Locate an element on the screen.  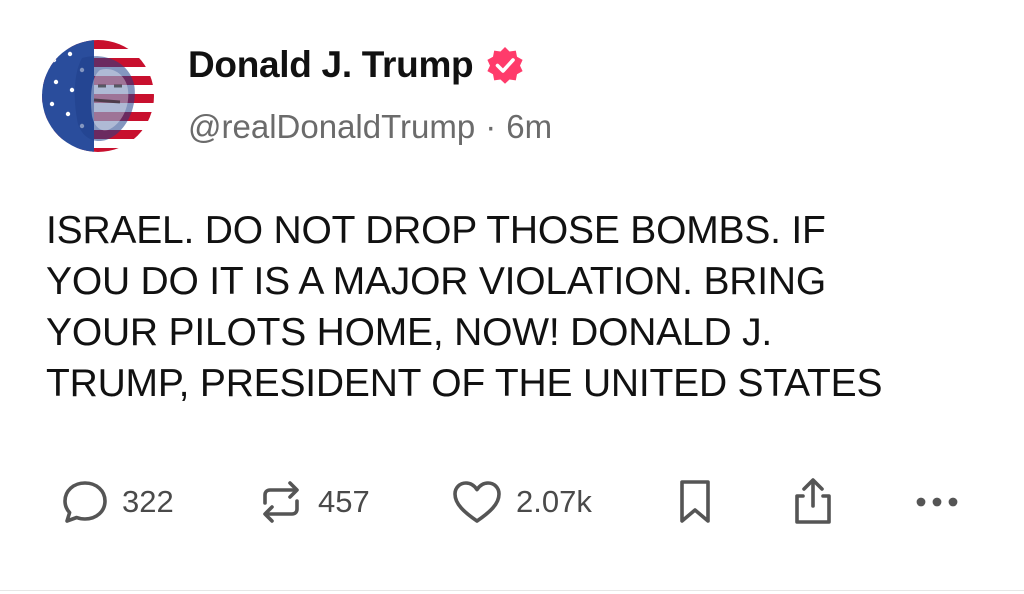
share-button is located at coordinates (813, 502).